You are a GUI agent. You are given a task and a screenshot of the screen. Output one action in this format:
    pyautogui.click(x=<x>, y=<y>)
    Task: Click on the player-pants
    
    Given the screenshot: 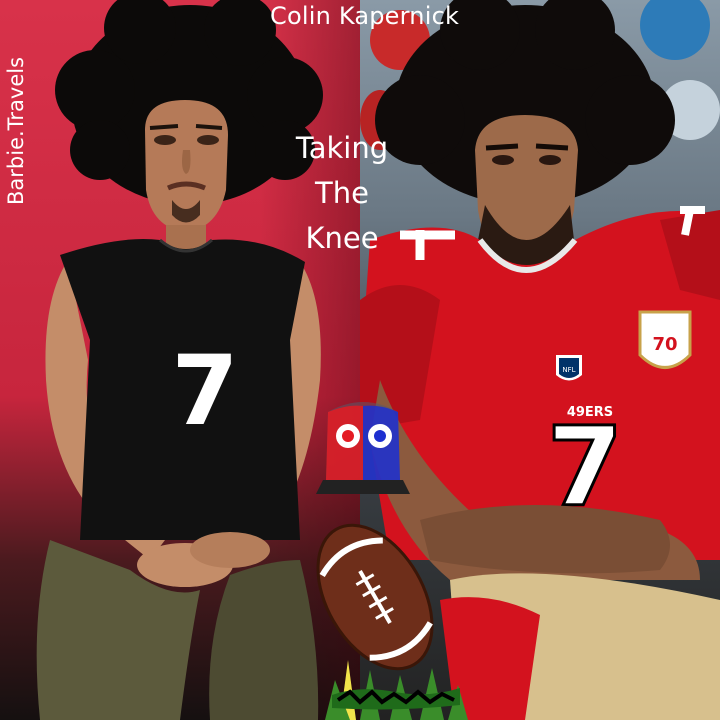 What is the action you would take?
    pyautogui.click(x=580, y=646)
    